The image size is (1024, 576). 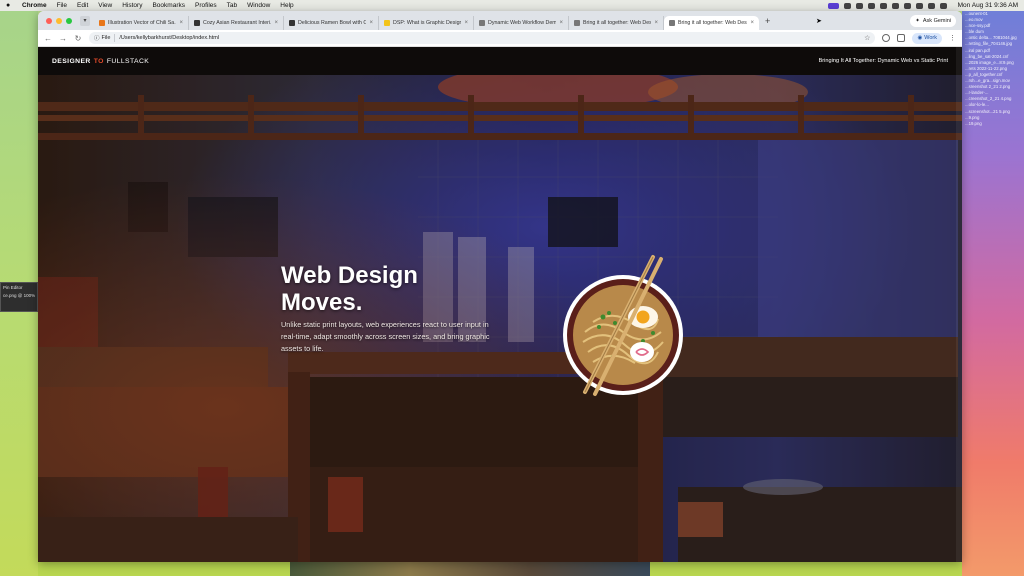 I want to click on menu-file: File, so click(x=62, y=5).